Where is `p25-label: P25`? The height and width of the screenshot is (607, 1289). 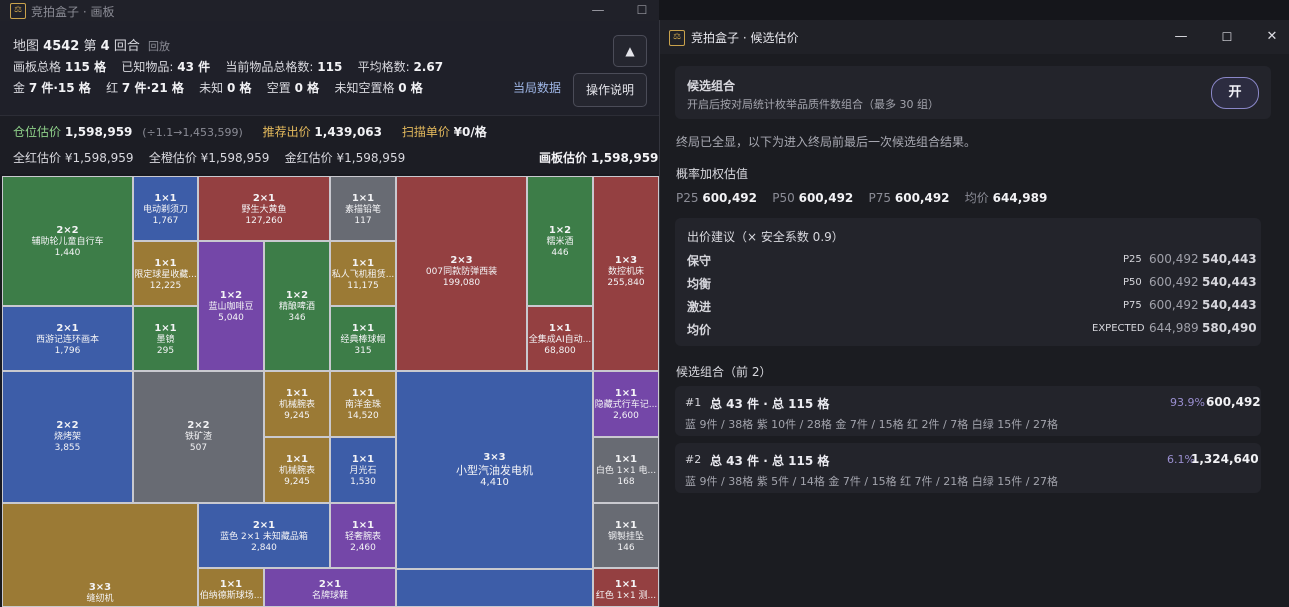 p25-label: P25 is located at coordinates (687, 198).